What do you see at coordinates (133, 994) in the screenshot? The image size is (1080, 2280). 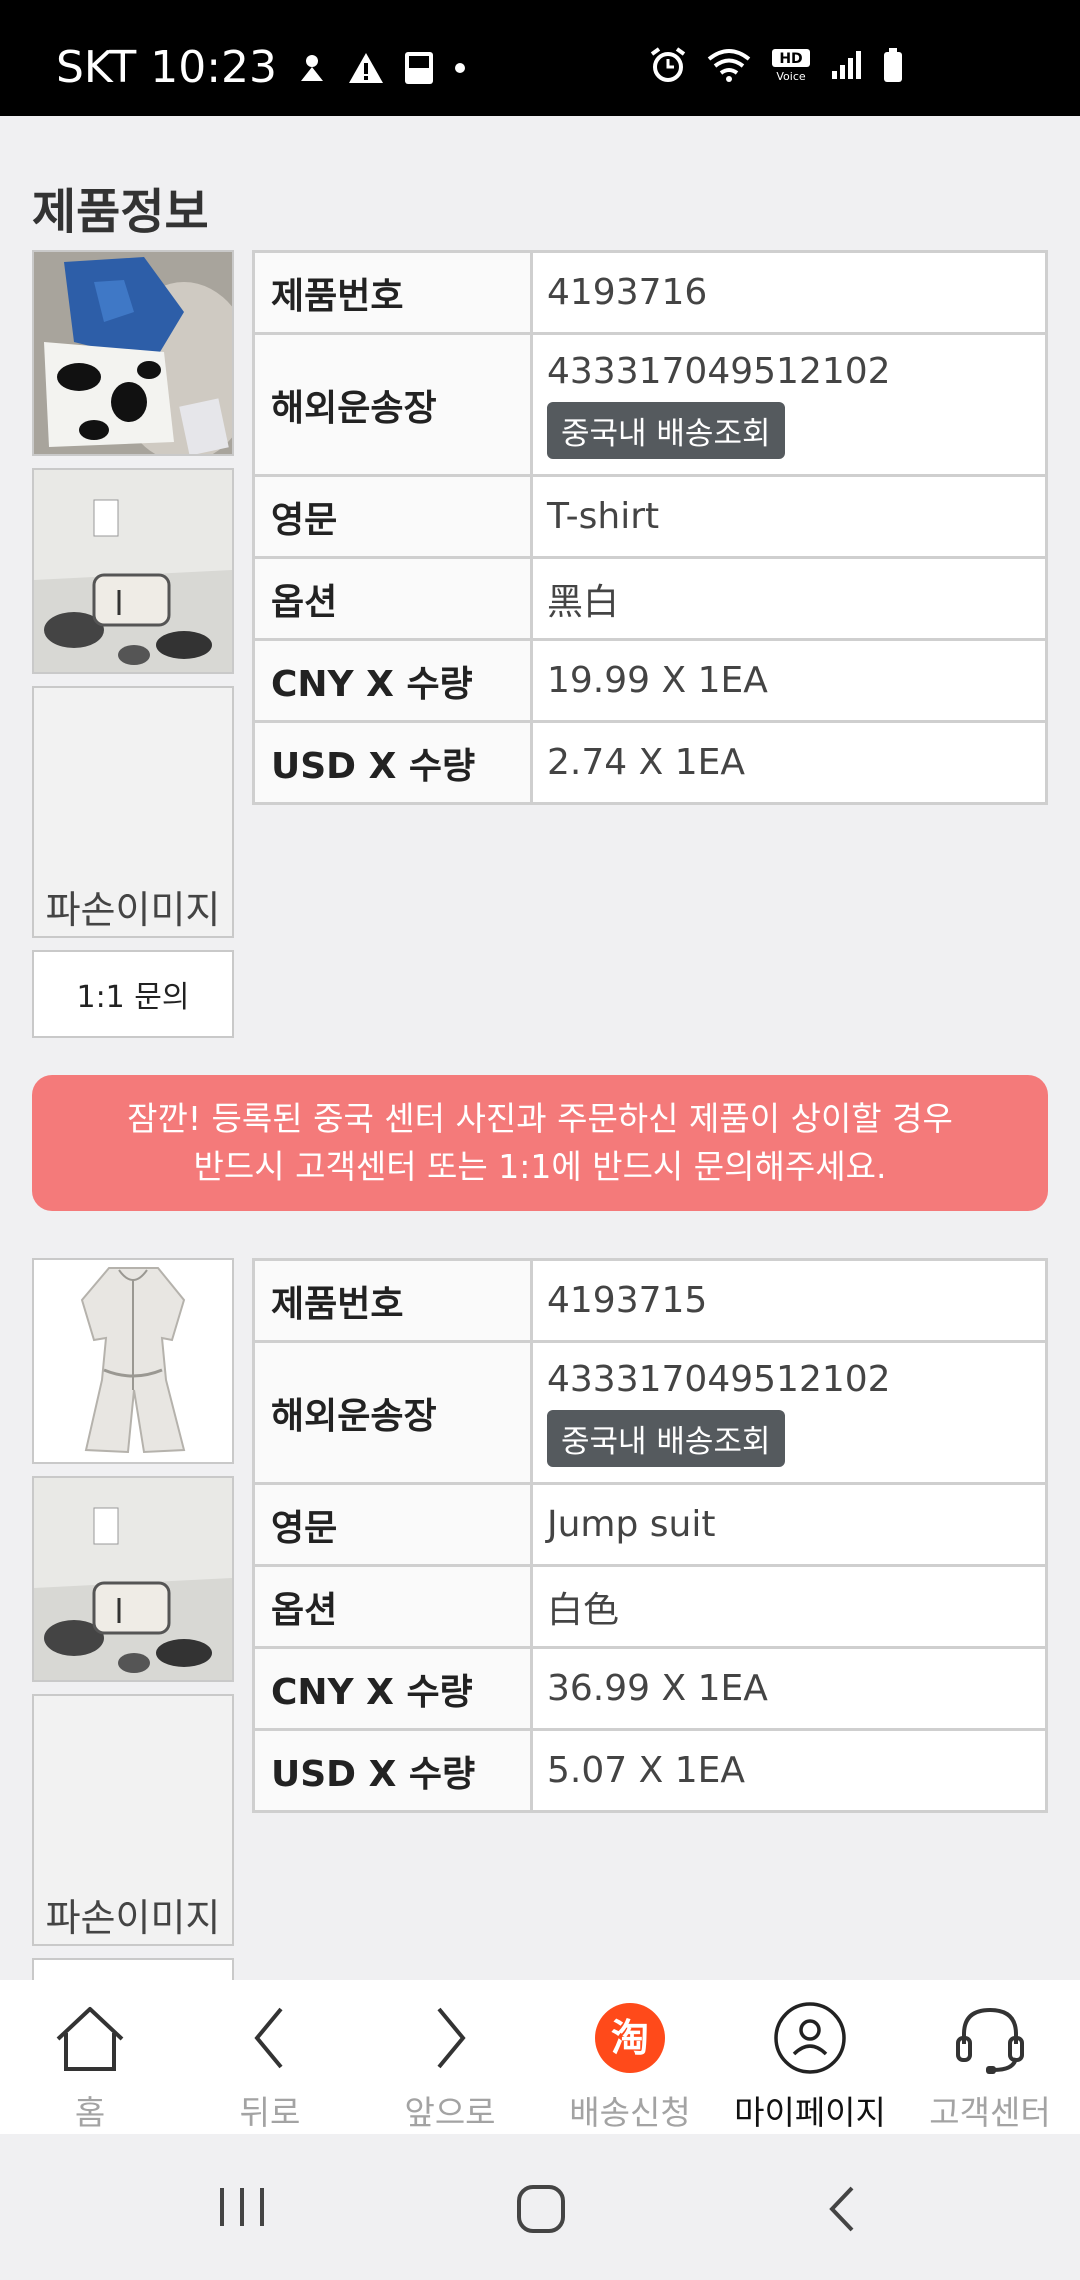 I see `inquiry-button: 1:1 문의` at bounding box center [133, 994].